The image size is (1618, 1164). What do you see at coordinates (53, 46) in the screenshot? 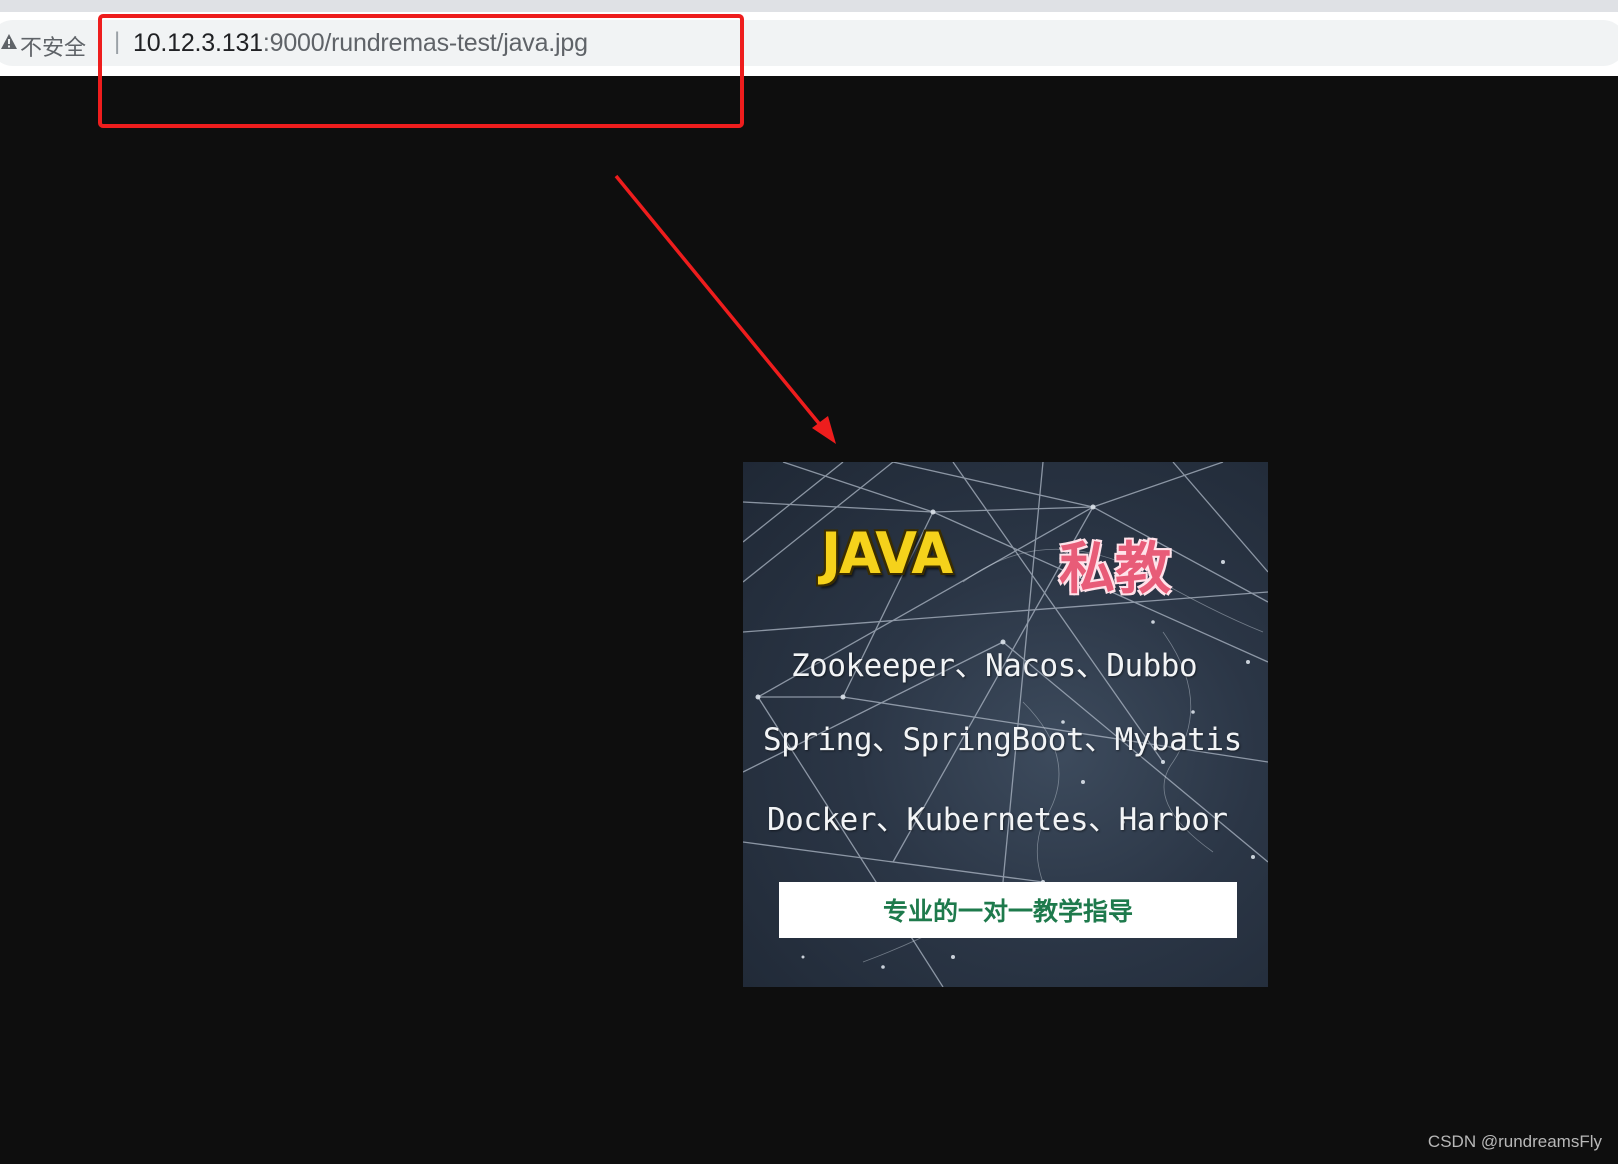
I see `security-status-label: 不安全` at bounding box center [53, 46].